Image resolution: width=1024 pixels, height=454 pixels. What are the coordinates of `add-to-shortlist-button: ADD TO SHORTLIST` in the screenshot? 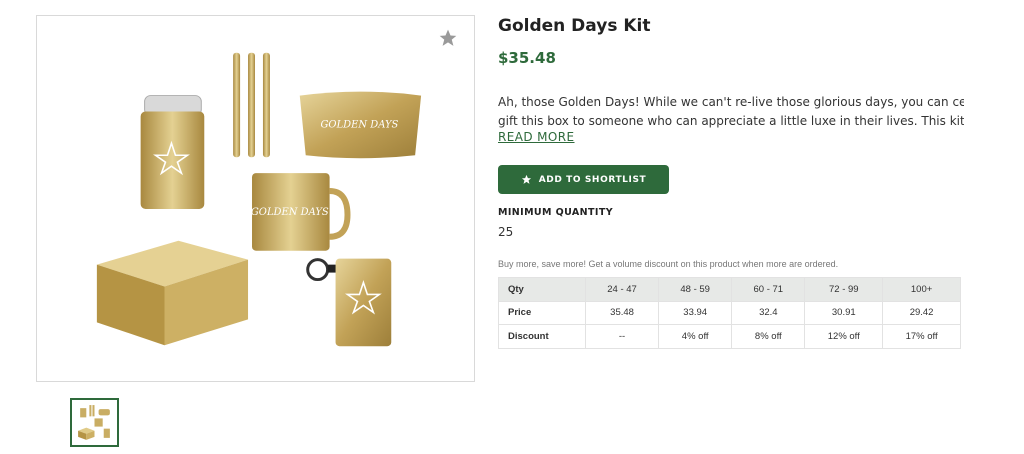 It's located at (583, 179).